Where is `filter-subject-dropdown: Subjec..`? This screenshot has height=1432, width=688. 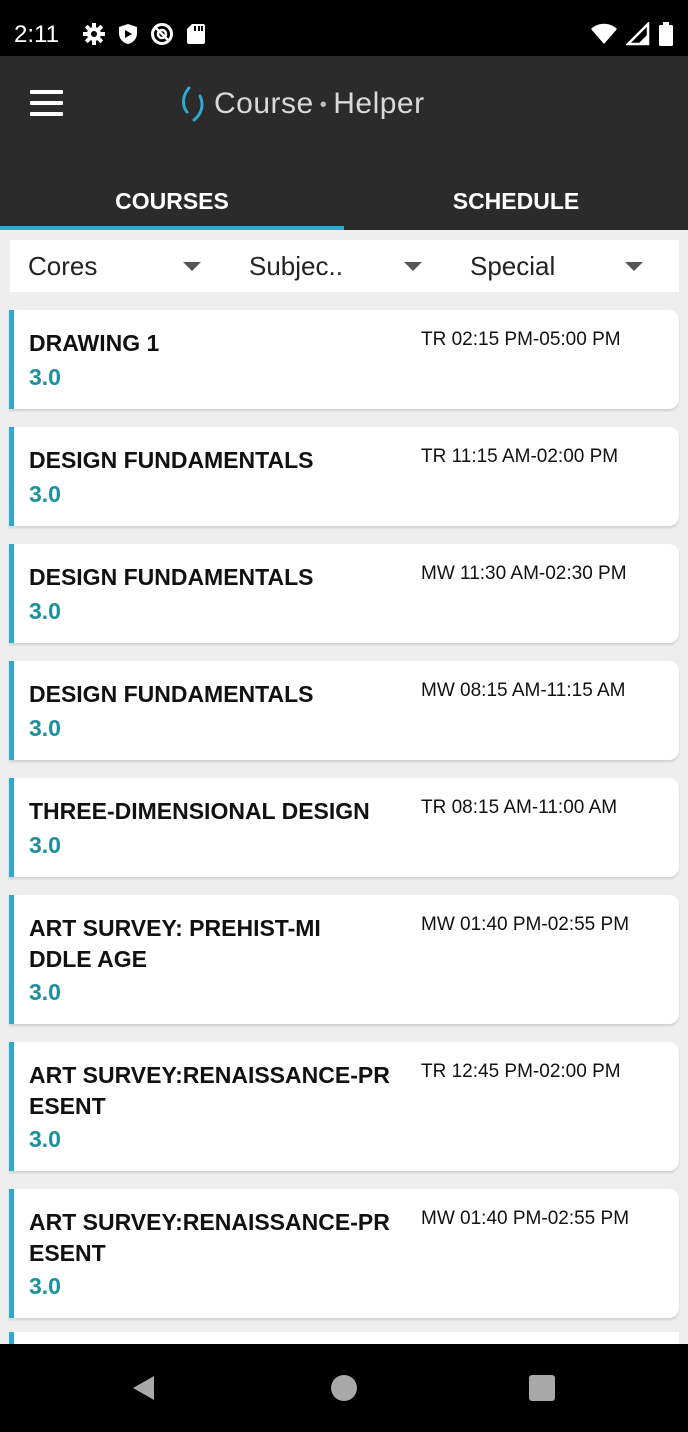
filter-subject-dropdown: Subjec.. is located at coordinates (341, 266).